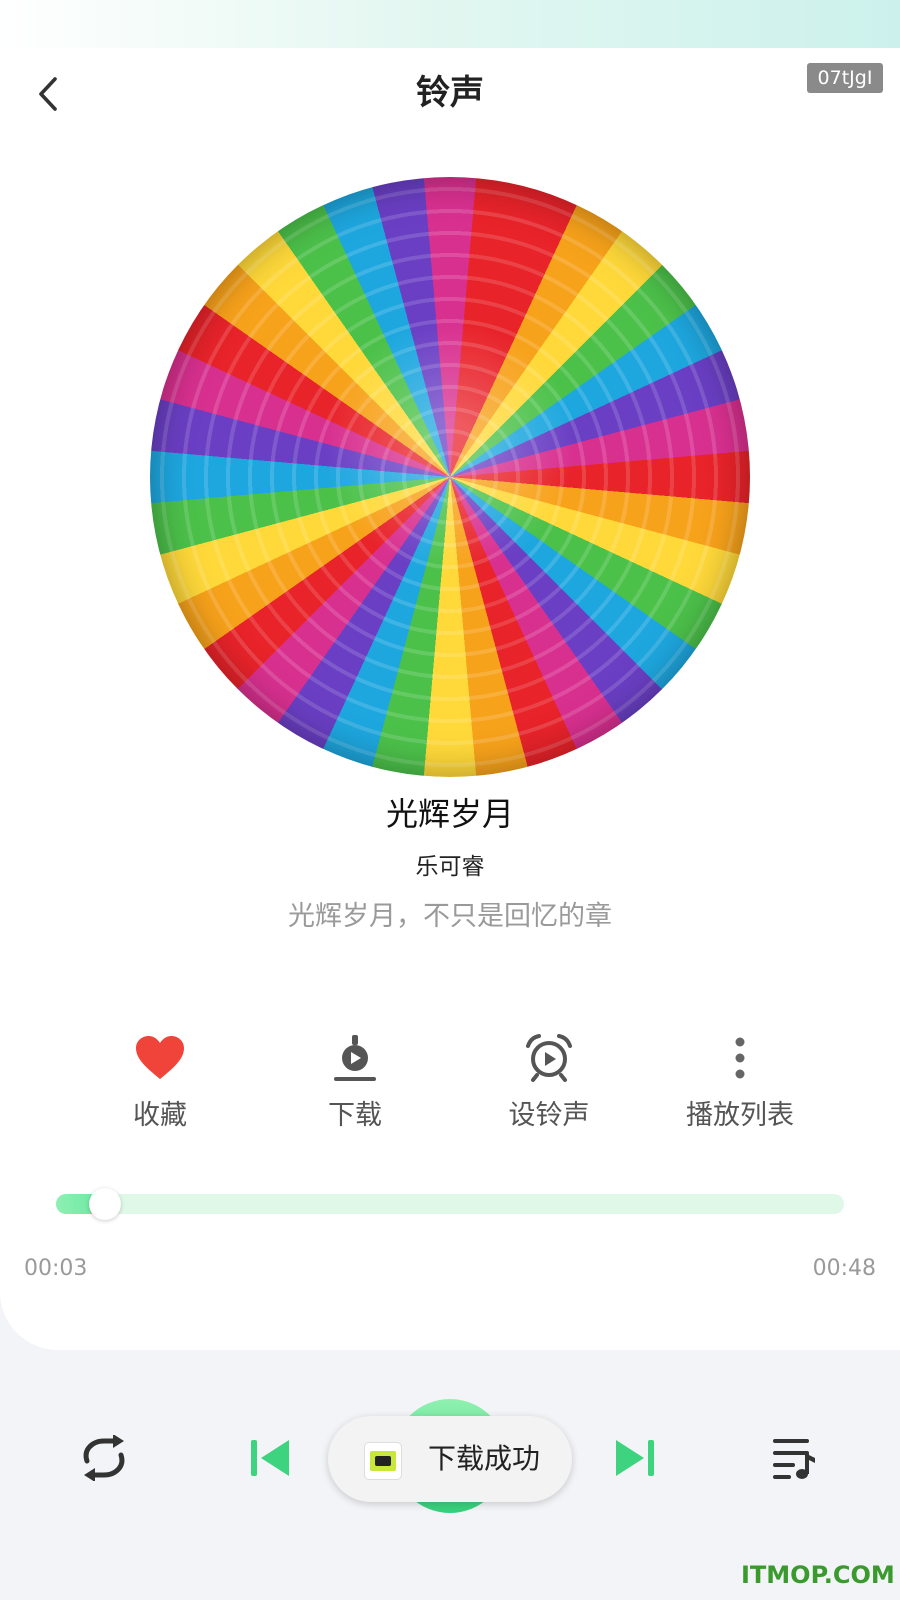 The height and width of the screenshot is (1600, 900). Describe the element at coordinates (160, 1085) in the screenshot. I see `favorite-button: 收藏` at that location.